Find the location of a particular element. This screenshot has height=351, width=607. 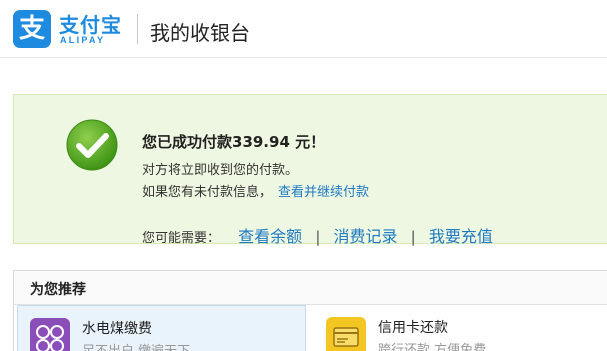

recommend-item-utilities: 水电煤缴费 足不出户 缴遍天下 is located at coordinates (161, 328).